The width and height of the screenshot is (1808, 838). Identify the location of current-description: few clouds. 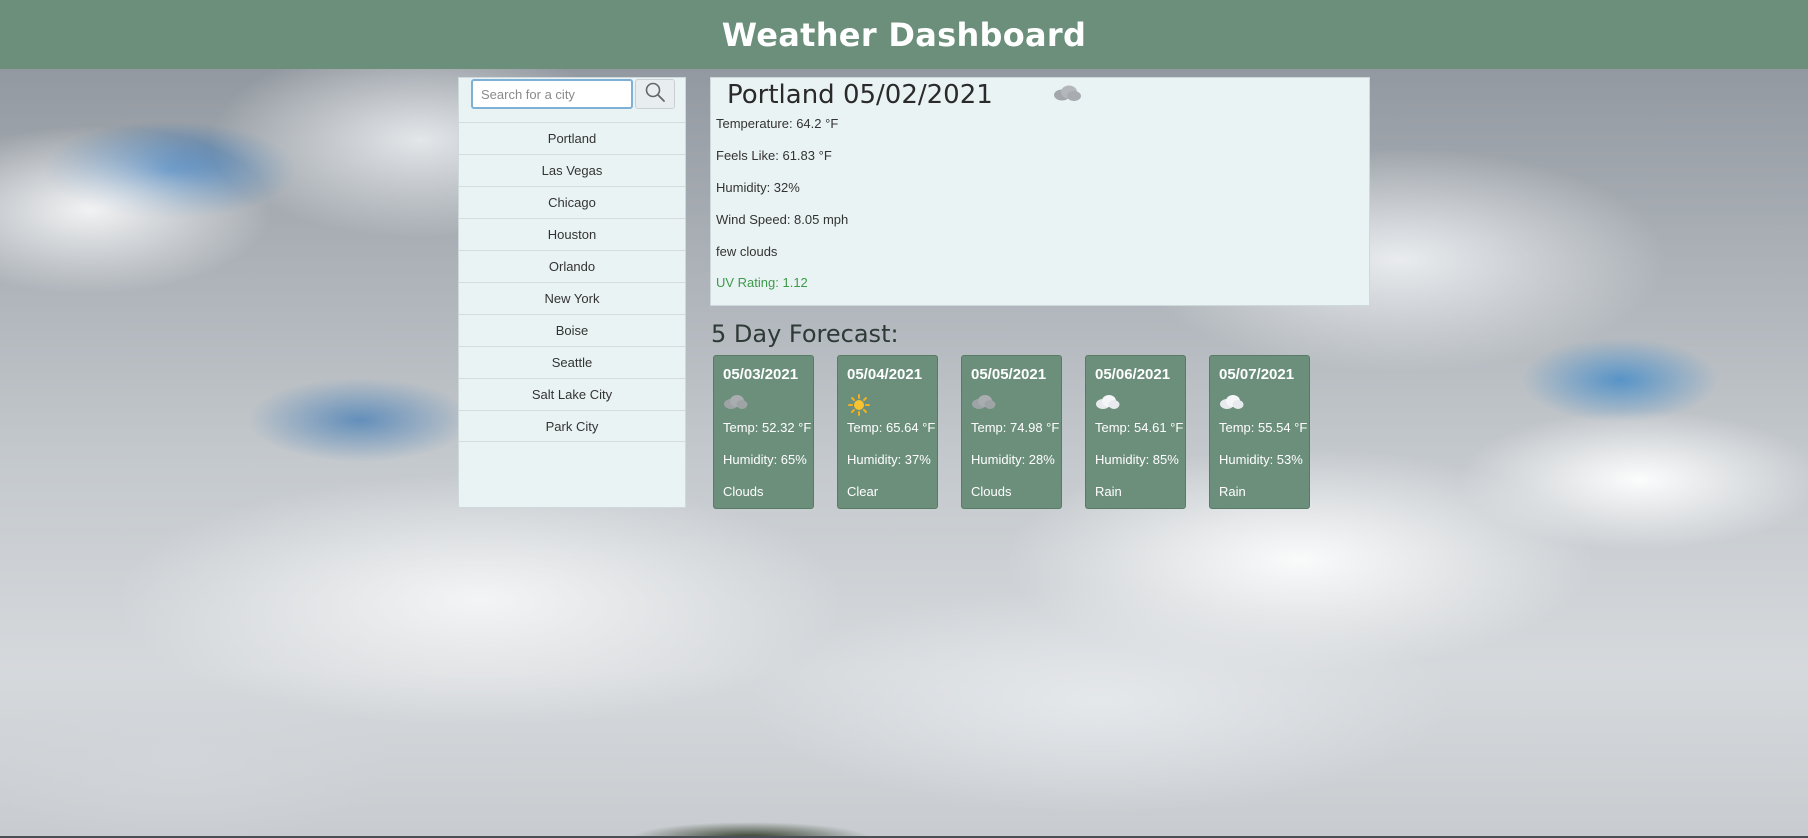
(747, 251).